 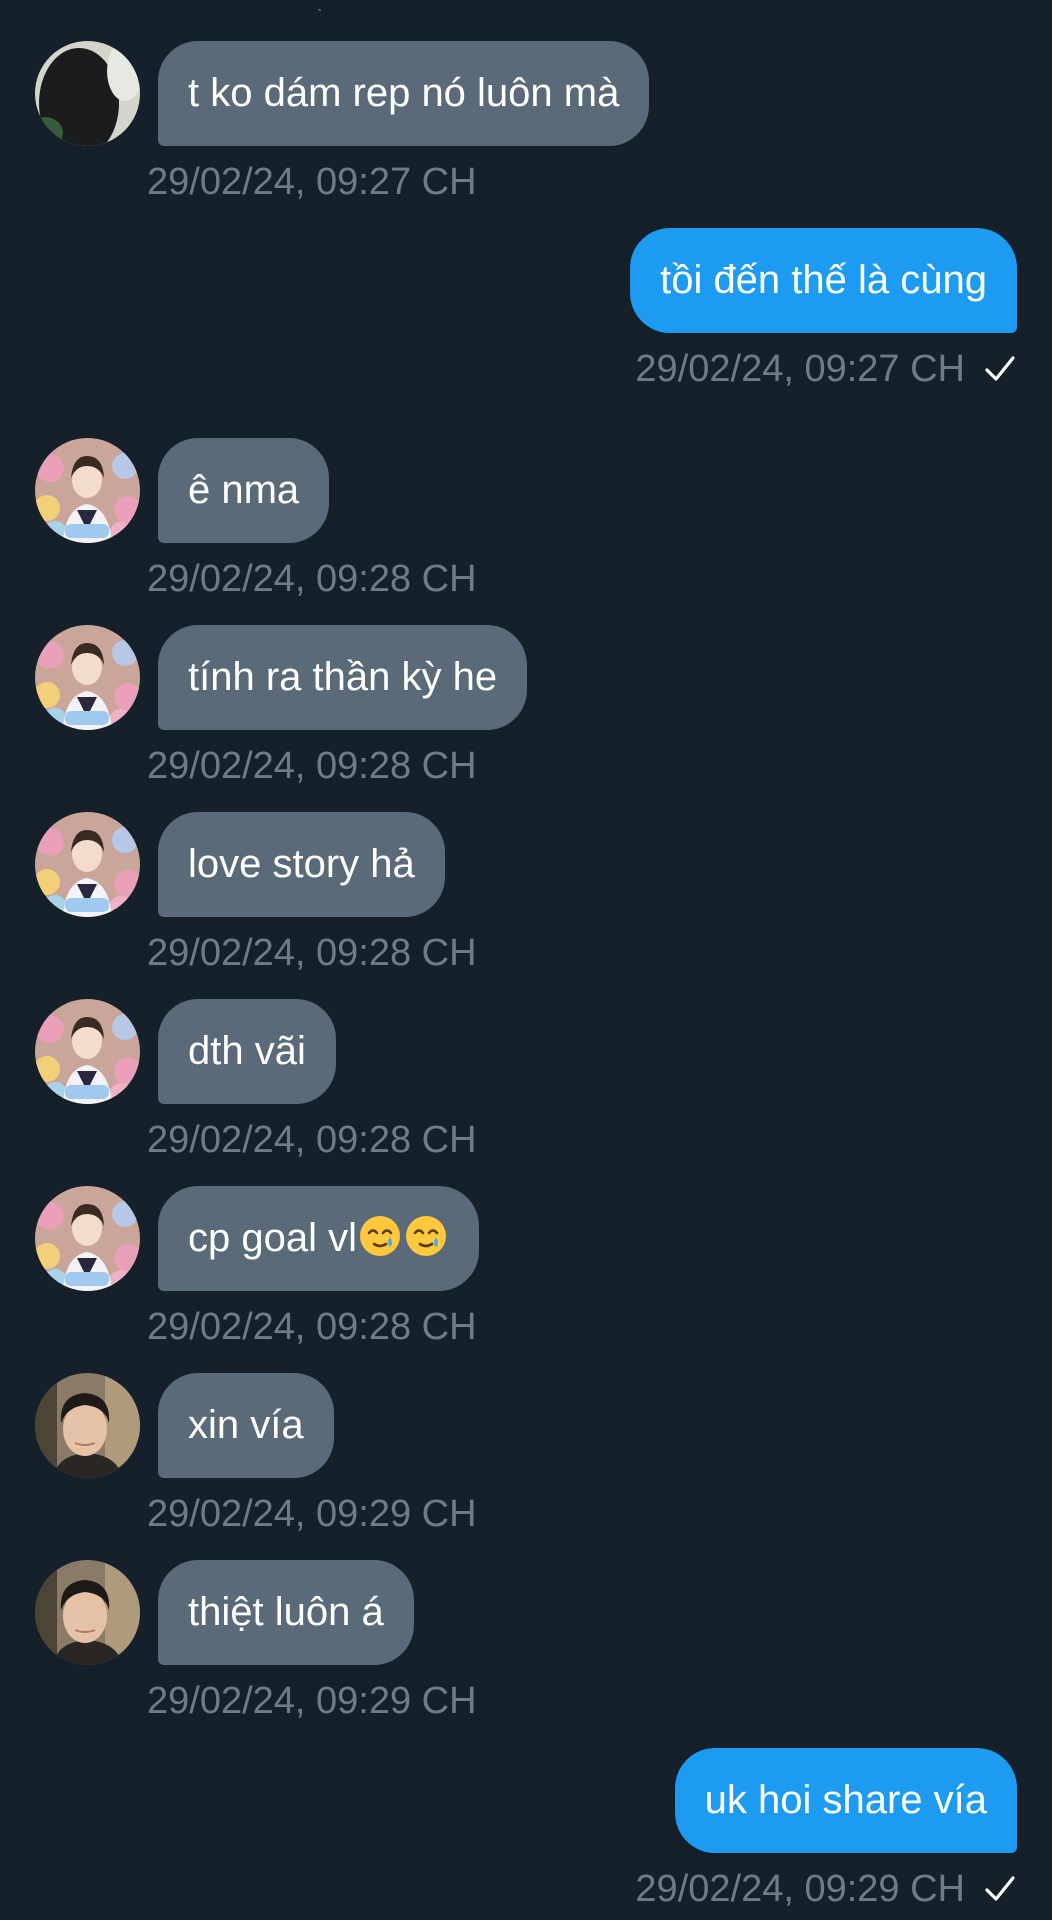 I want to click on message-bubble: cp goal vl, so click(x=318, y=1238).